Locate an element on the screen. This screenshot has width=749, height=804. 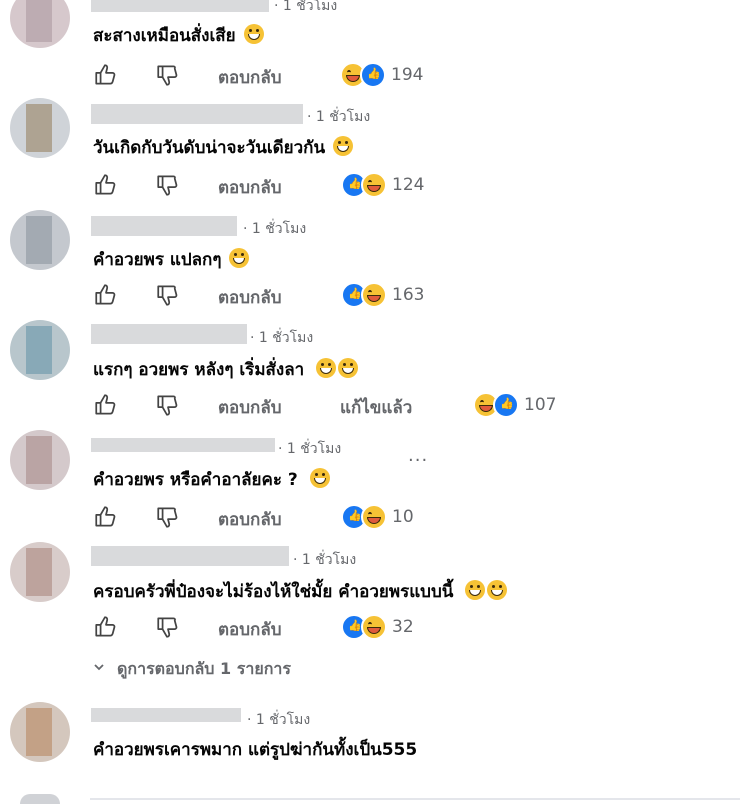
view-replies-label: ดูการตอบกลับ 1 รายการ is located at coordinates (204, 668).